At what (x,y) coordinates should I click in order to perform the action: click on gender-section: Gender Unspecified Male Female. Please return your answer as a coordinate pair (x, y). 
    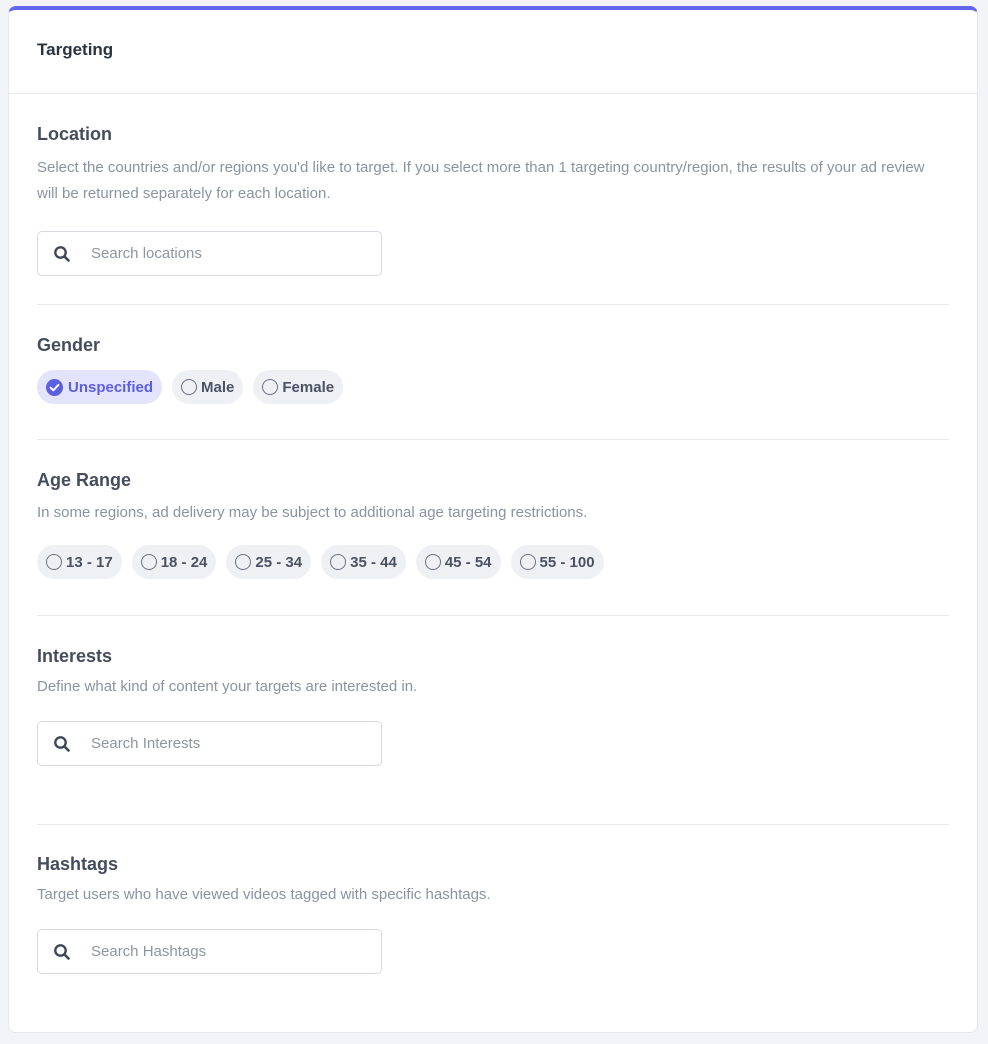
    Looking at the image, I should click on (493, 372).